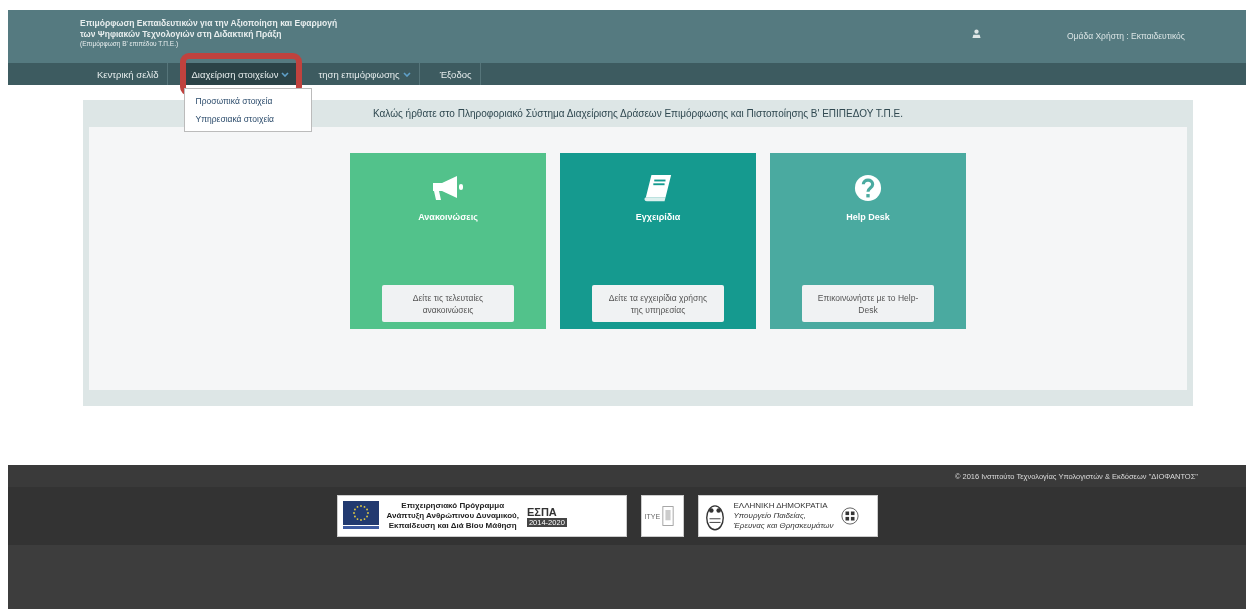 The width and height of the screenshot is (1254, 609). What do you see at coordinates (181, 34) in the screenshot?
I see `site-title: των Ψηφιακών Τεχνολογιών στη Διδακτική Πράξη` at bounding box center [181, 34].